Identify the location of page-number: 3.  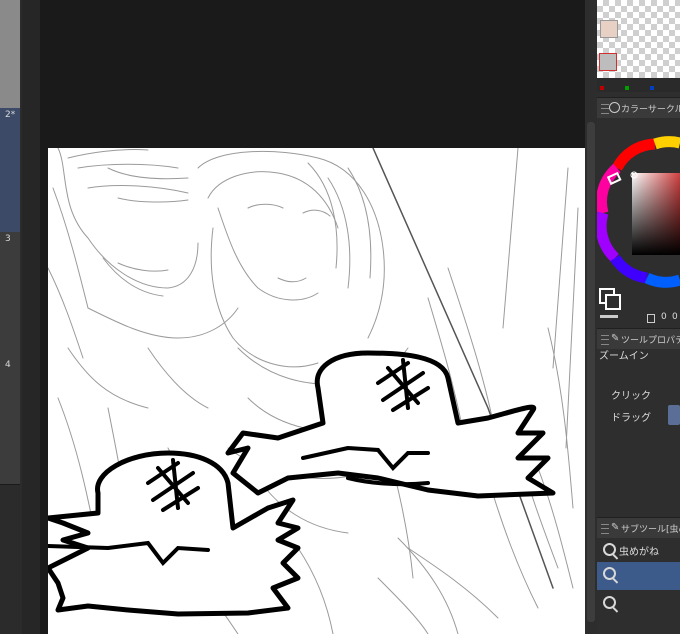
(8, 239).